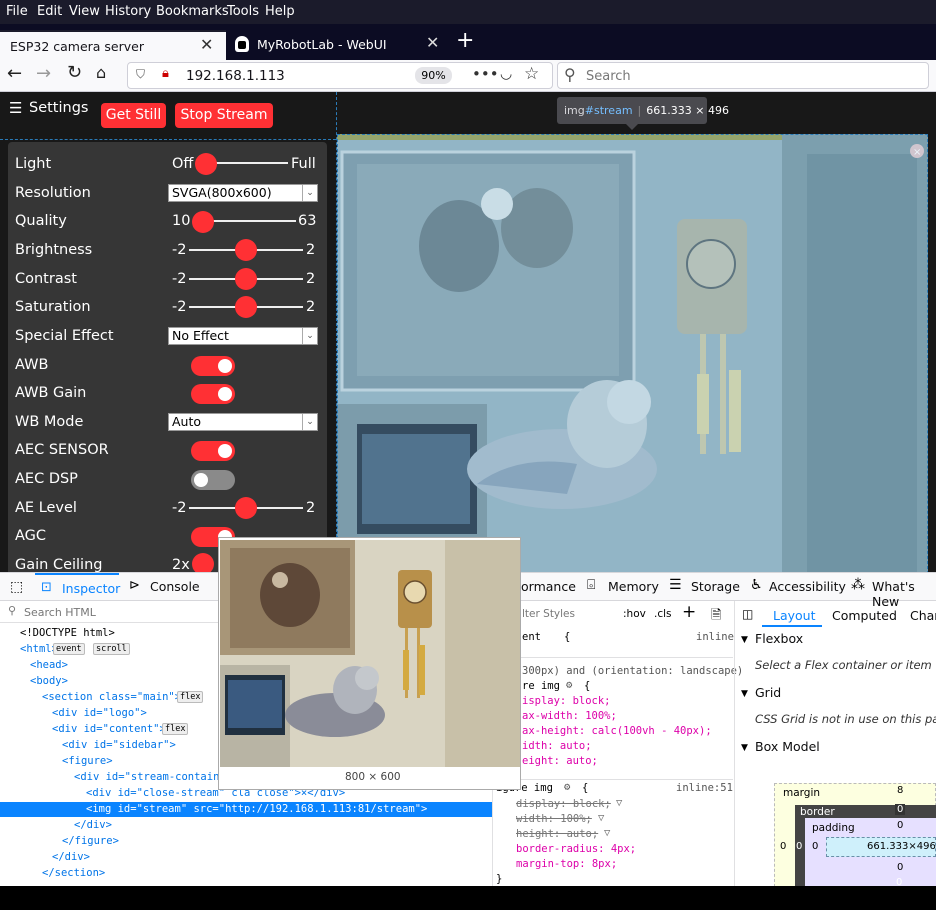 The width and height of the screenshot is (936, 910). Describe the element at coordinates (340, 75) in the screenshot. I see `url-bar: ⛉ 🔒︎ 192.168.1.113 90% ••• ◡ ☆` at that location.